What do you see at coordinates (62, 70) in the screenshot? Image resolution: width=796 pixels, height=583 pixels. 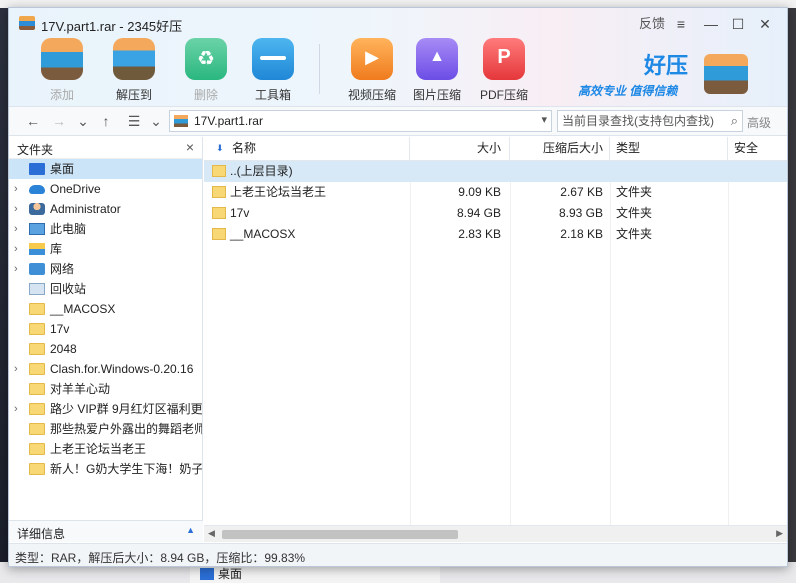 I see `add-button: 添加` at bounding box center [62, 70].